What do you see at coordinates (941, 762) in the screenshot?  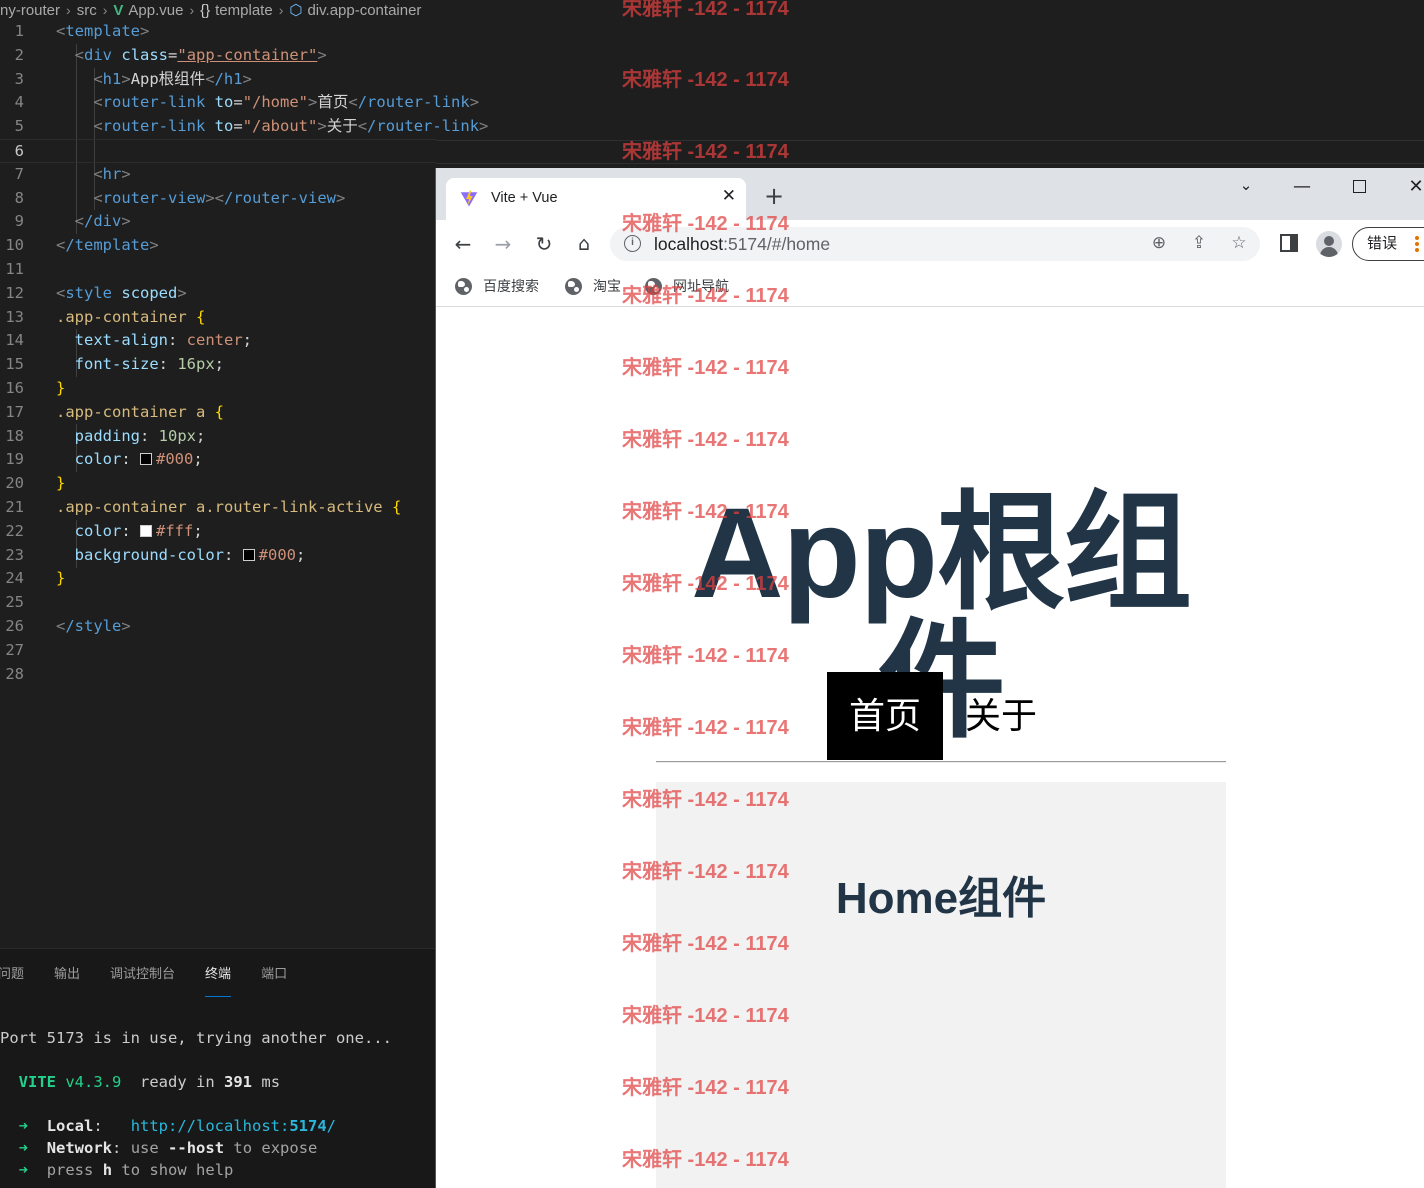 I see `divider` at bounding box center [941, 762].